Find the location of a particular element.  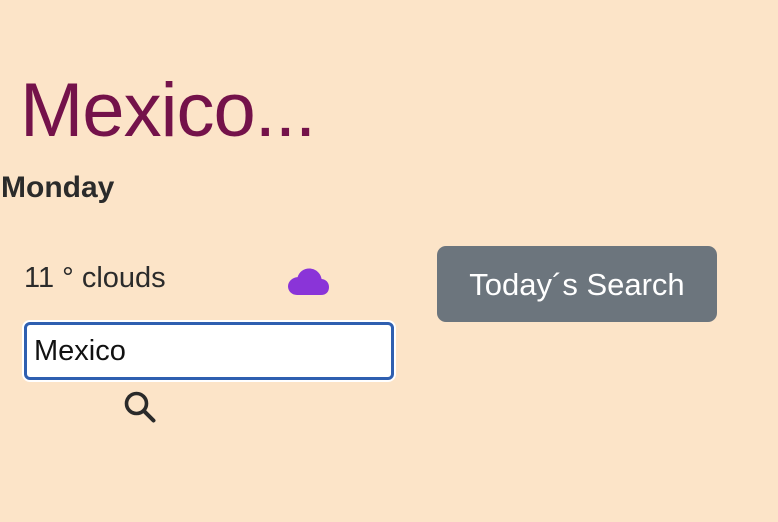

search-icon is located at coordinates (140, 407).